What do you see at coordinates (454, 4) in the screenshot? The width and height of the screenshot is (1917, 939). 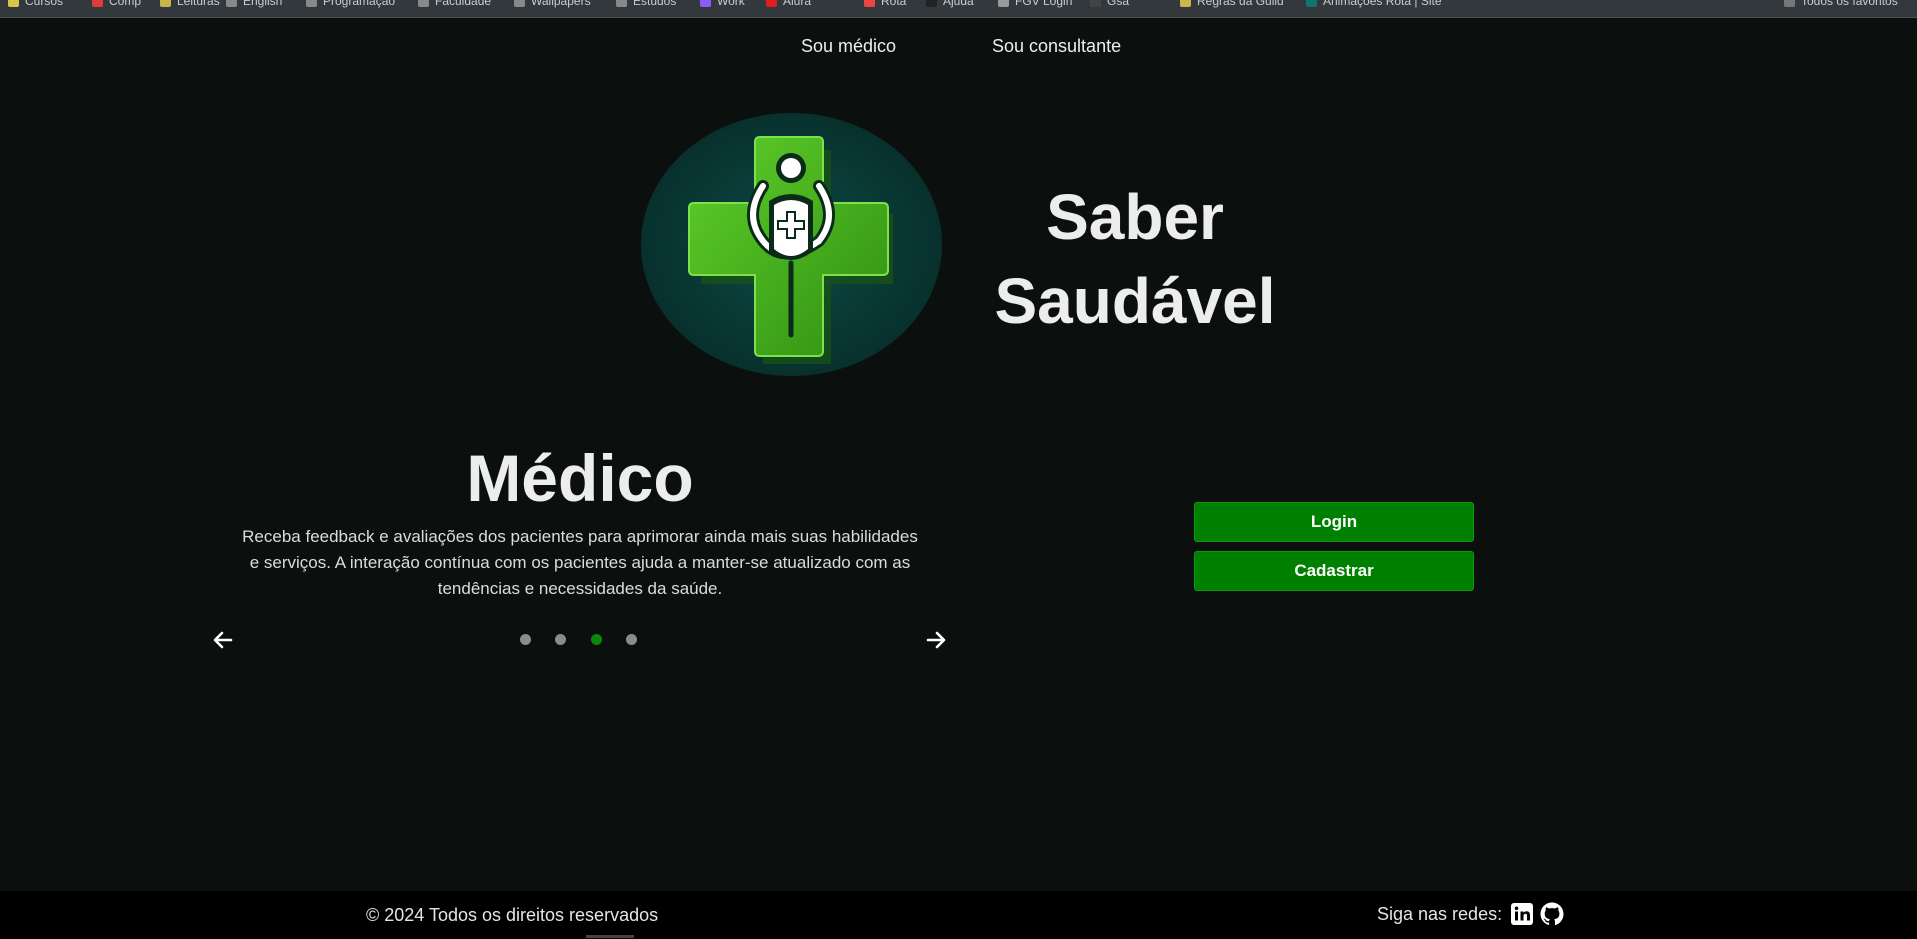 I see `bookmark-item: Faculdade` at bounding box center [454, 4].